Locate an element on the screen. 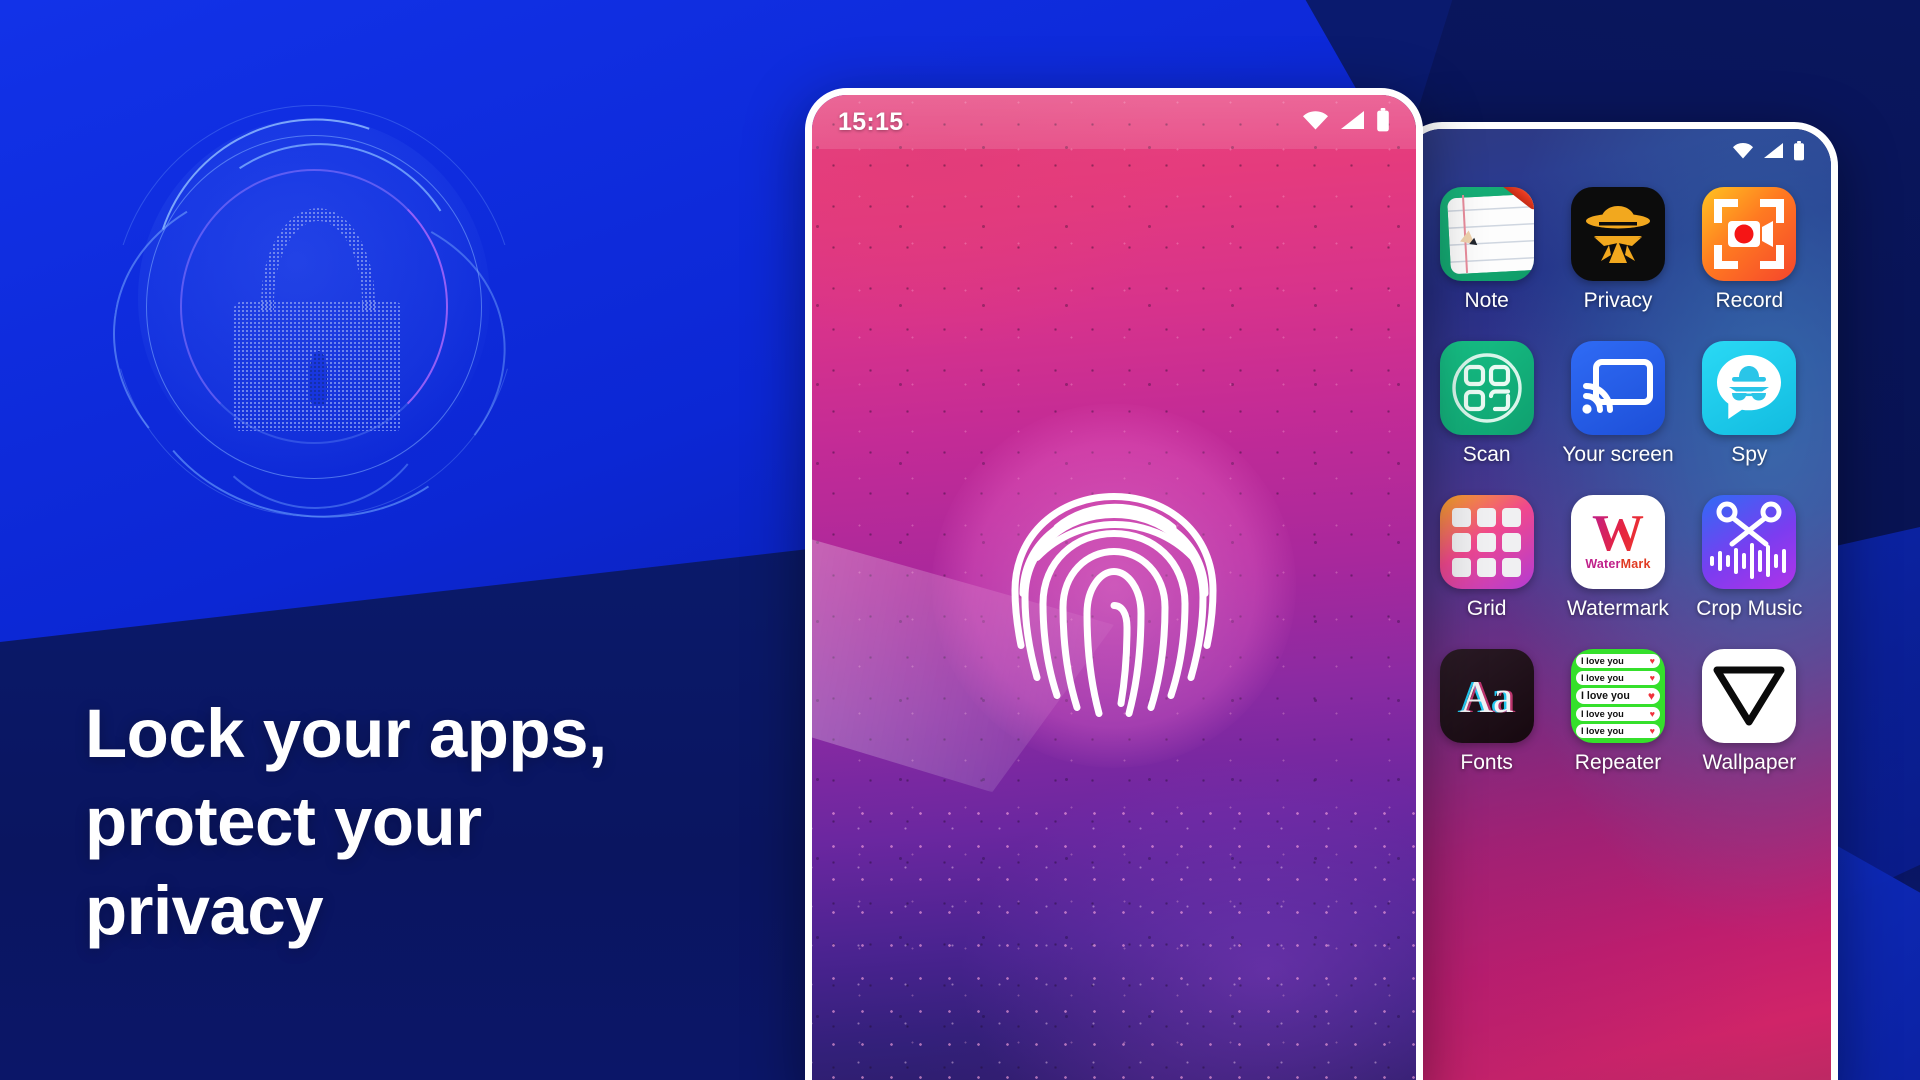 The image size is (1920, 1080). screen-record-icon is located at coordinates (1749, 234).